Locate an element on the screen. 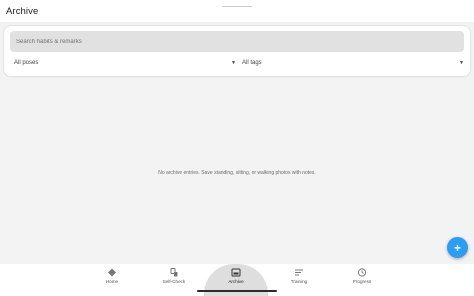  plus-icon: + is located at coordinates (457, 247).